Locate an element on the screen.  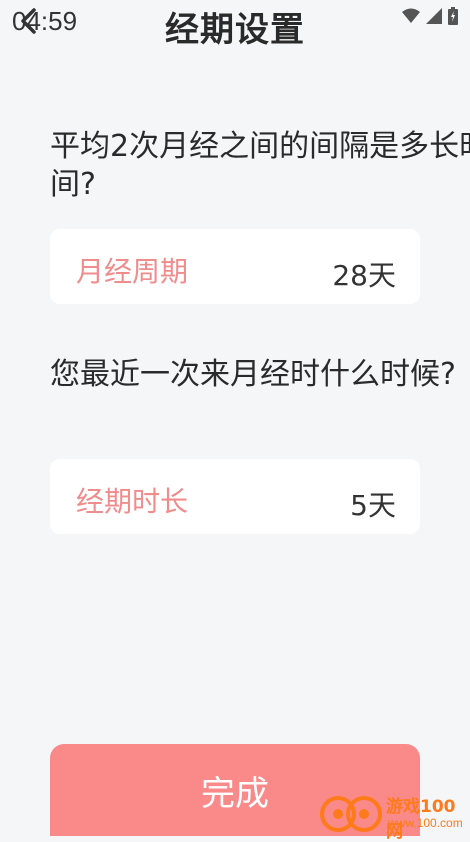
cycle-length-label: 月经周期 is located at coordinates (132, 271).